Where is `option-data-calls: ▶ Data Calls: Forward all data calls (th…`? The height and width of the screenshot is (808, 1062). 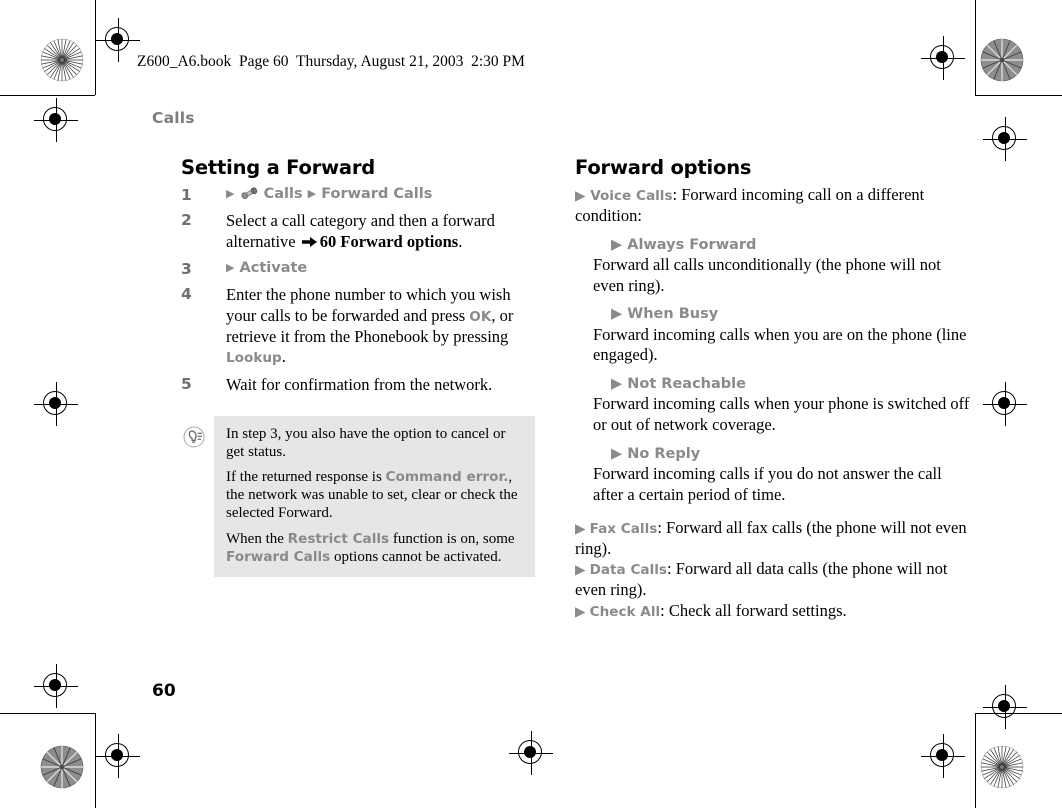
option-data-calls: ▶ Data Calls: Forward all data calls (th… is located at coordinates (775, 580).